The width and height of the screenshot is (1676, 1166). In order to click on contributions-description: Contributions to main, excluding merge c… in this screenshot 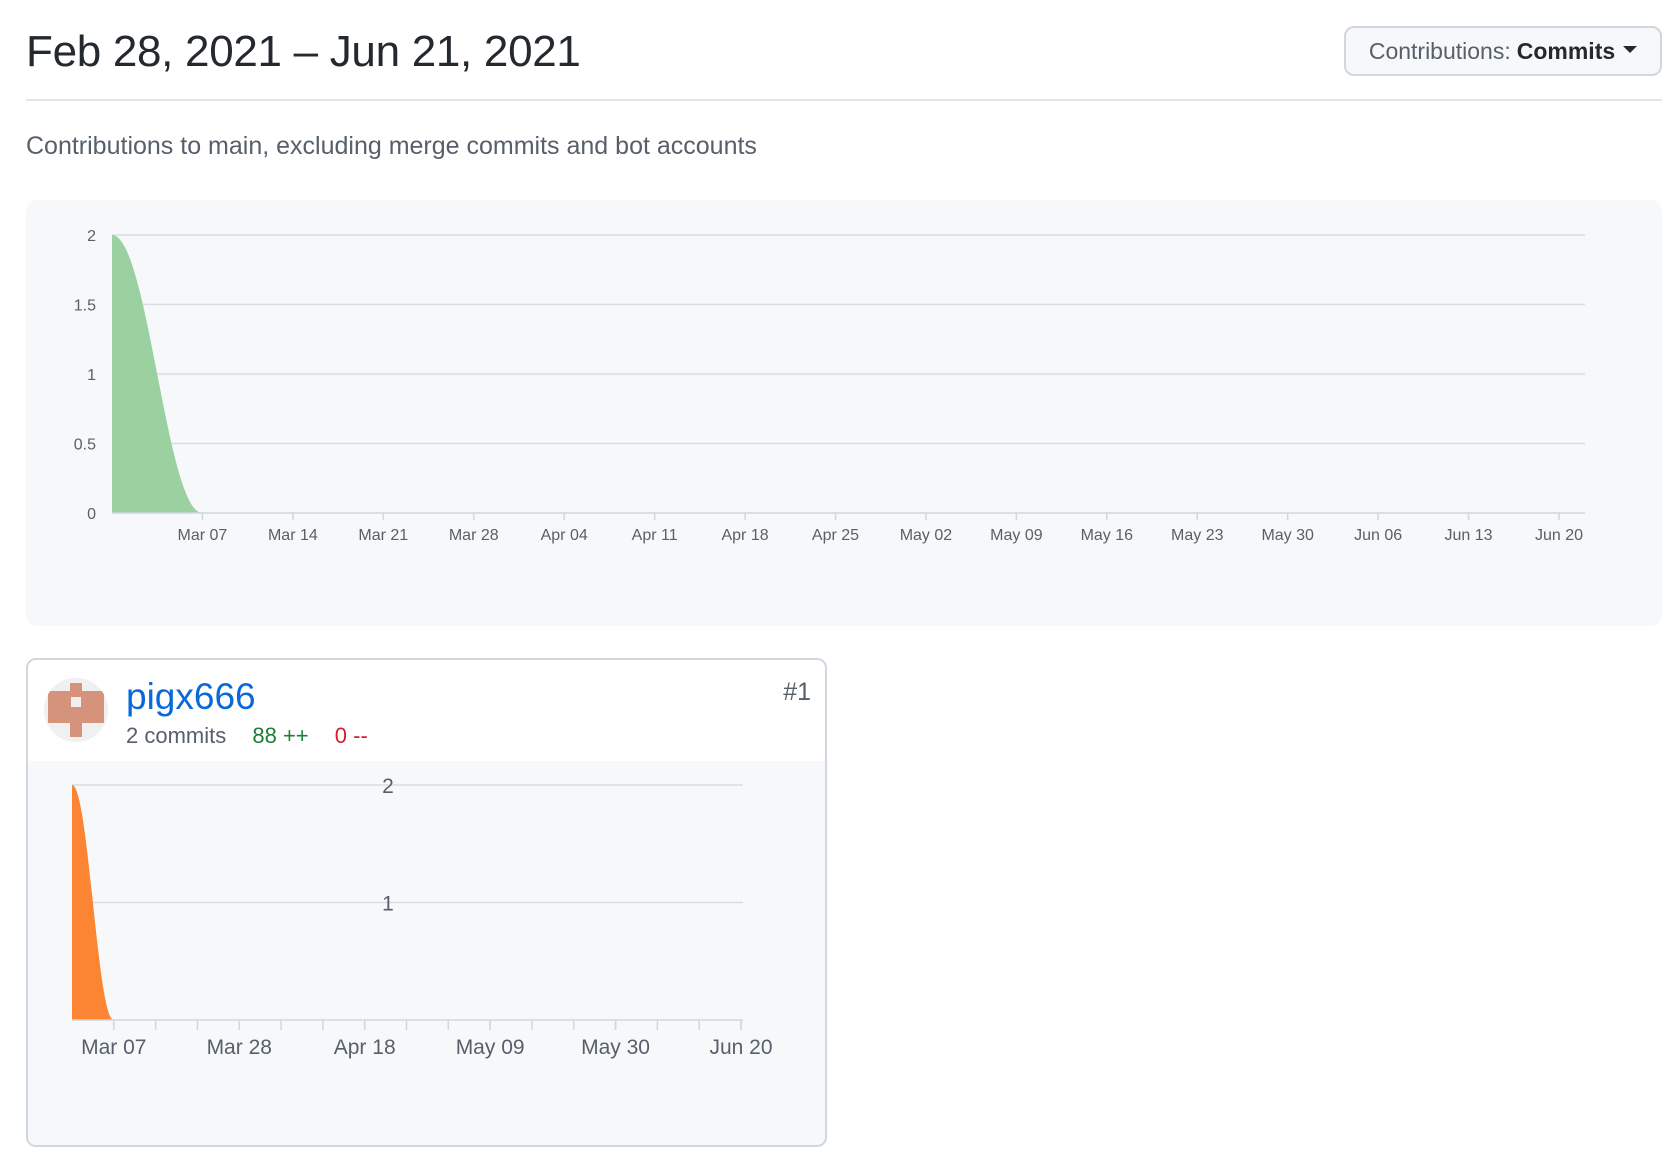, I will do `click(391, 146)`.